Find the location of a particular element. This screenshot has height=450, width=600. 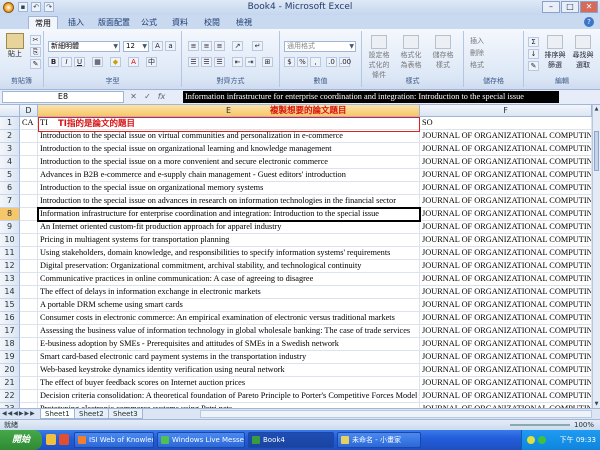

font-size-combo: 12 ▼ is located at coordinates (136, 46).